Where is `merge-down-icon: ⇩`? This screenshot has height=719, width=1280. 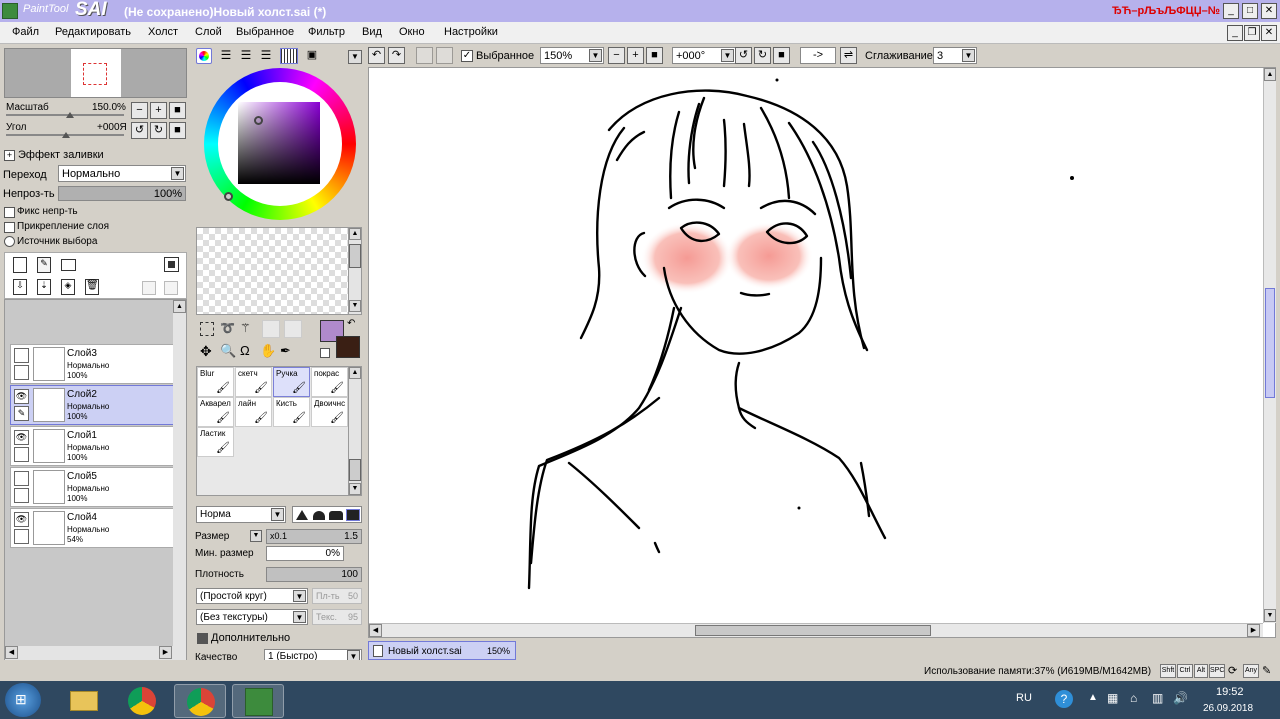
merge-down-icon: ⇩ is located at coordinates (20, 287).